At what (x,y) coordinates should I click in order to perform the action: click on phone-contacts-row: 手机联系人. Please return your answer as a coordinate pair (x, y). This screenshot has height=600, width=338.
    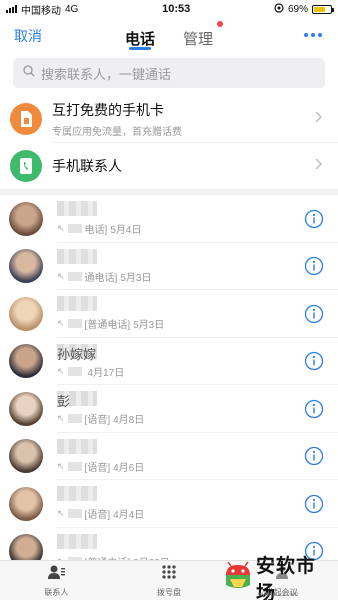
    Looking at the image, I should click on (169, 166).